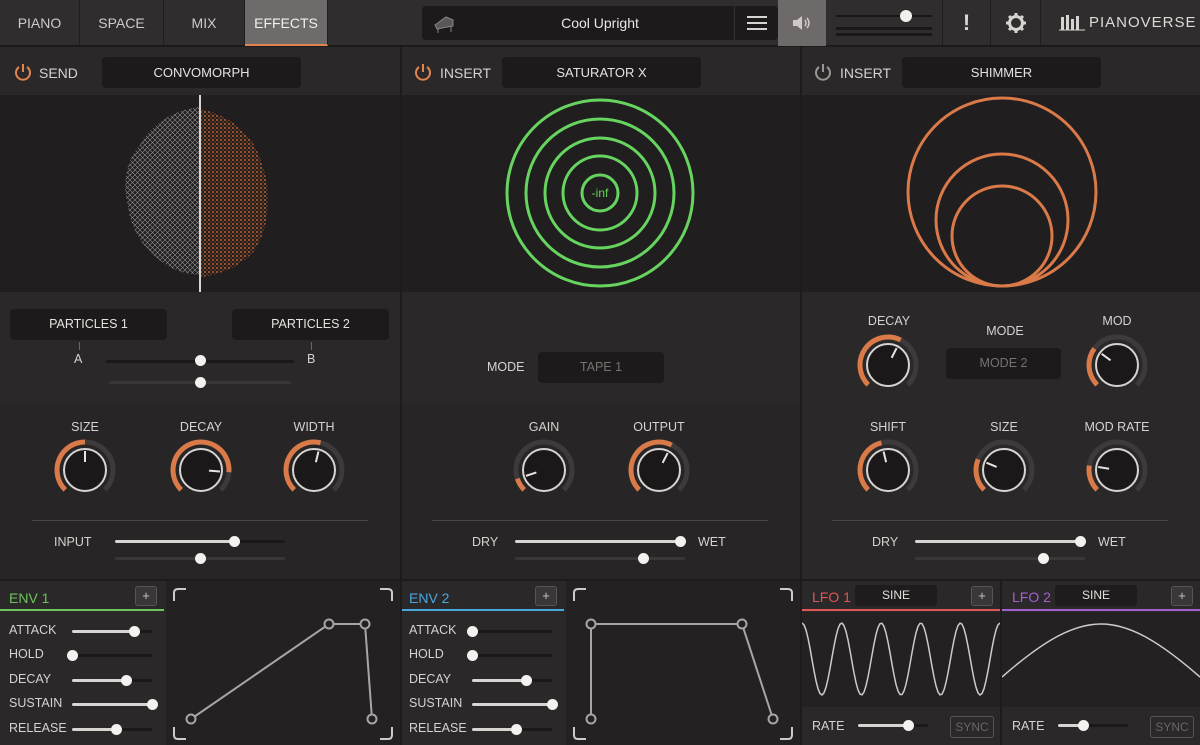  I want to click on insert1-label: INSERT, so click(466, 73).